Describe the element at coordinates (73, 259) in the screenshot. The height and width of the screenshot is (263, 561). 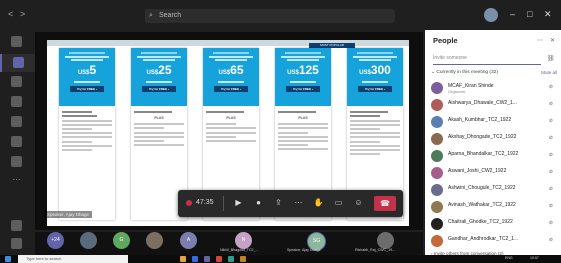
I see `taskbar-search: Type here to search` at that location.